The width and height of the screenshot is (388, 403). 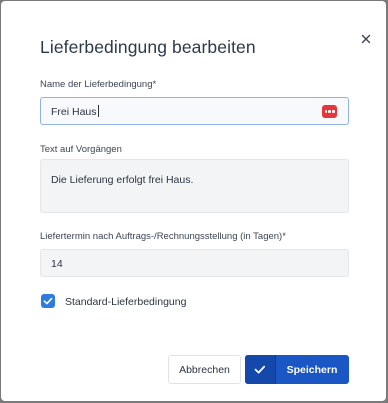 I want to click on checkmark-icon, so click(x=48, y=301).